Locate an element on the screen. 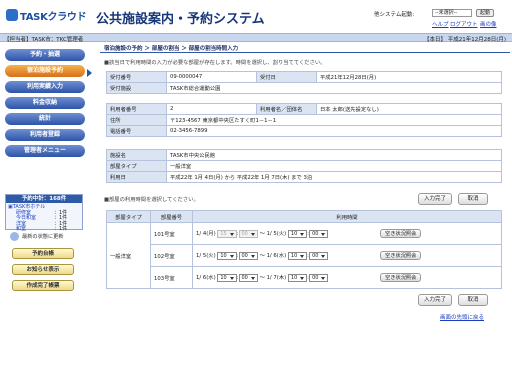 Image resolution: width=512 pixels, height=384 pixels. cancel-button-bottom: 取消 is located at coordinates (473, 300).